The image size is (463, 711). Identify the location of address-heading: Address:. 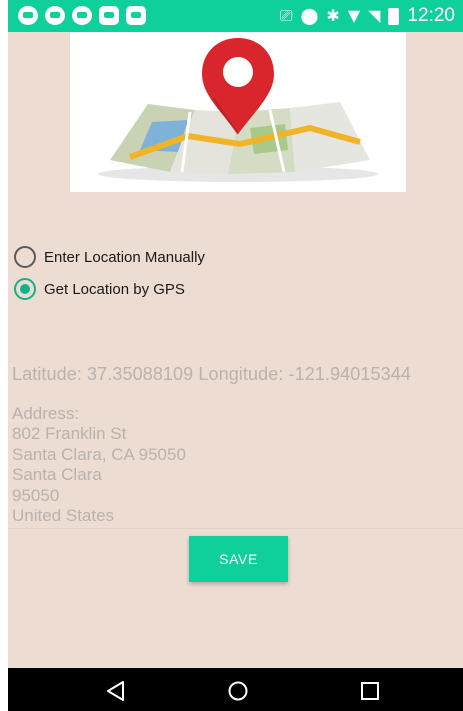
(46, 413).